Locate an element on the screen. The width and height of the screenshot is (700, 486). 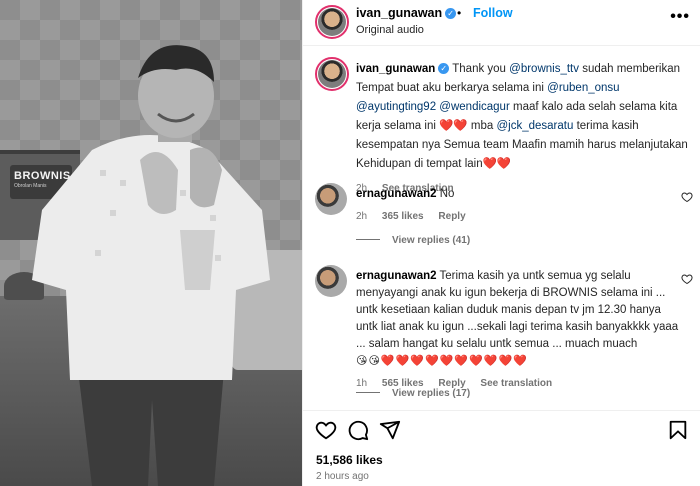
reply-button: Reply is located at coordinates (451, 216).